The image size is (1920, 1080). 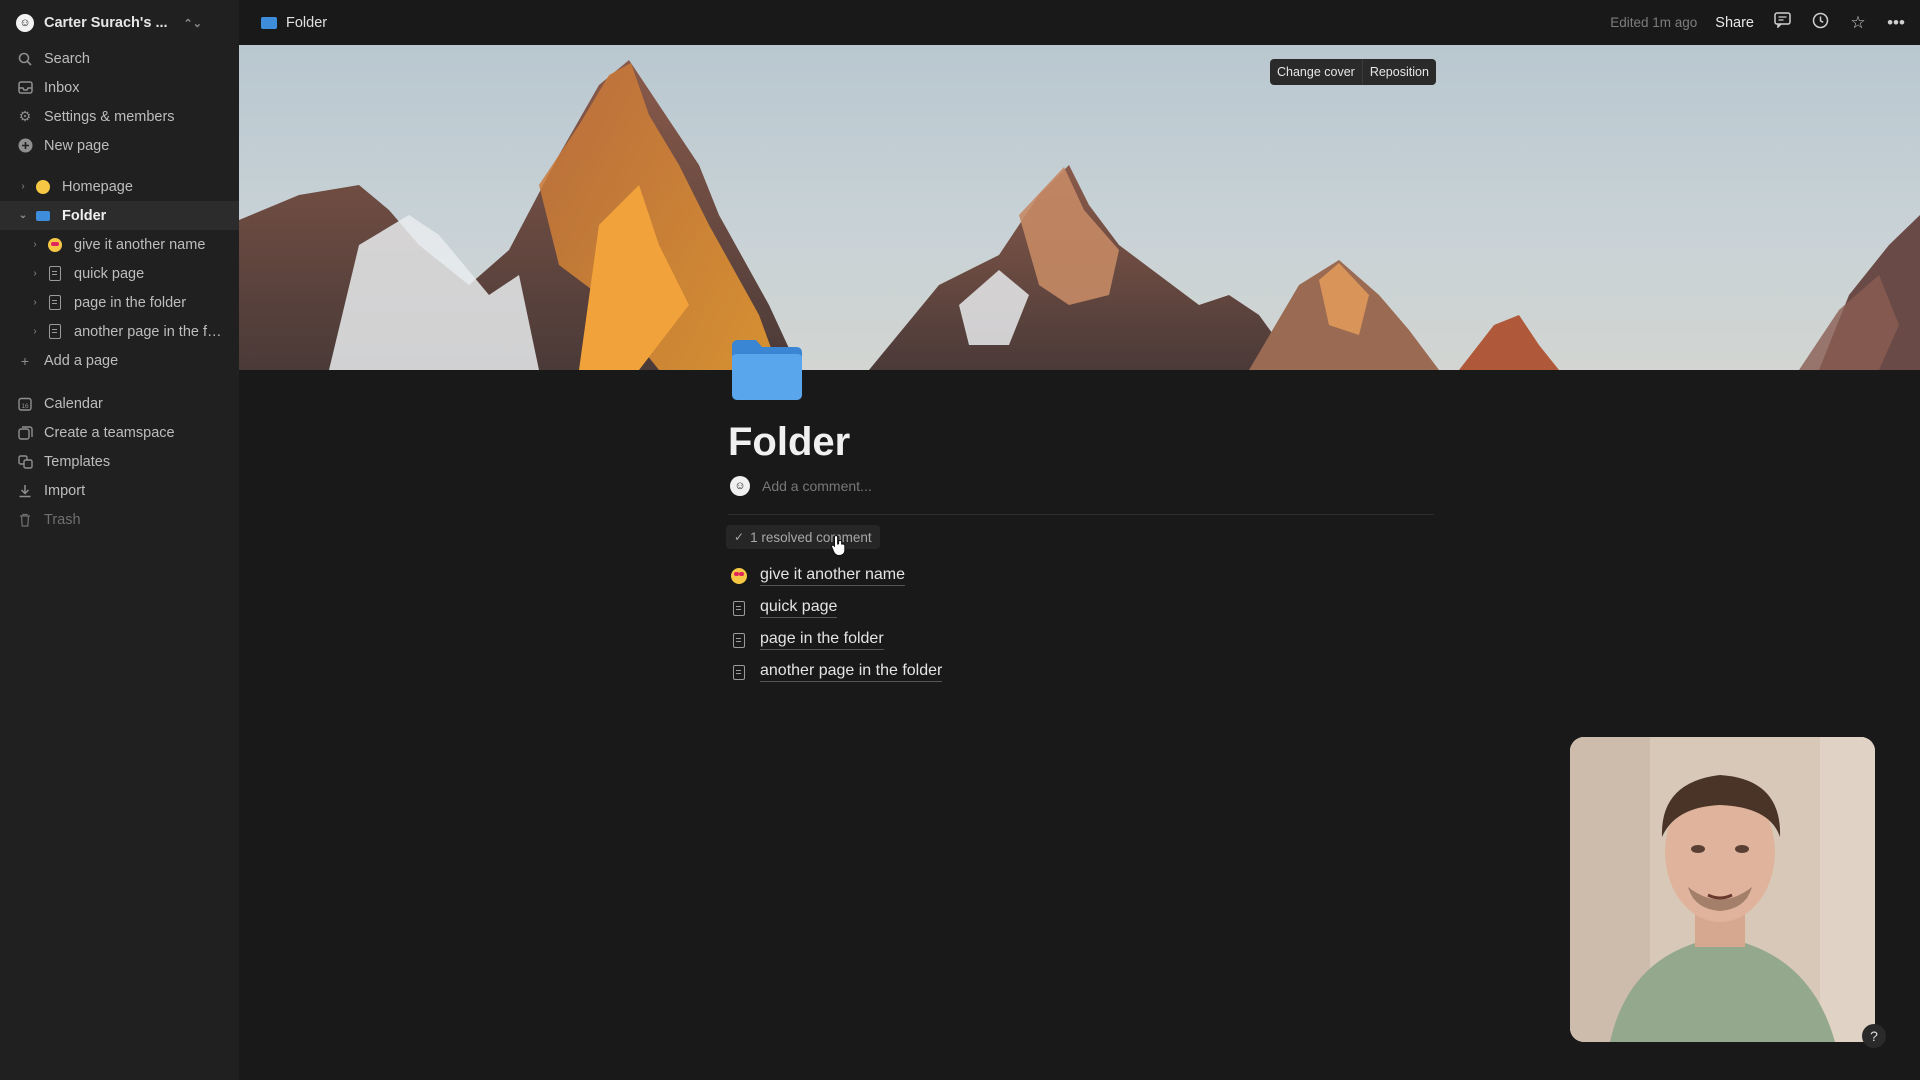 What do you see at coordinates (119, 87) in the screenshot?
I see `sidebar-item-inbox: Inbox` at bounding box center [119, 87].